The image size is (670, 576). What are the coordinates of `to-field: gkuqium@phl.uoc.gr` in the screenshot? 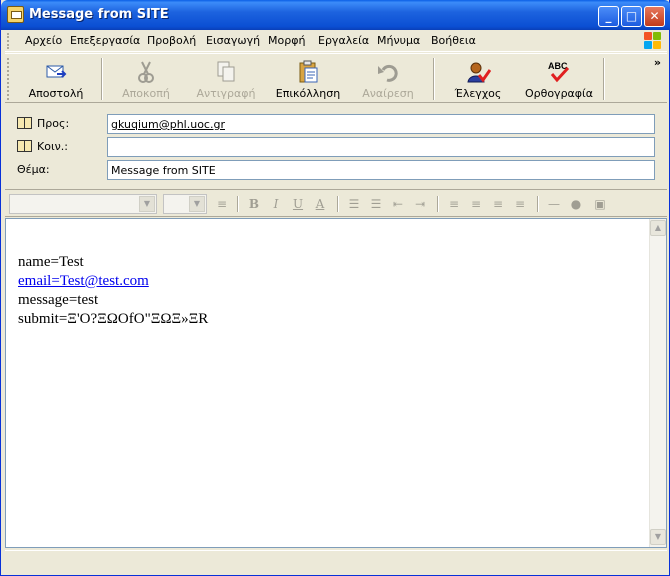 It's located at (381, 124).